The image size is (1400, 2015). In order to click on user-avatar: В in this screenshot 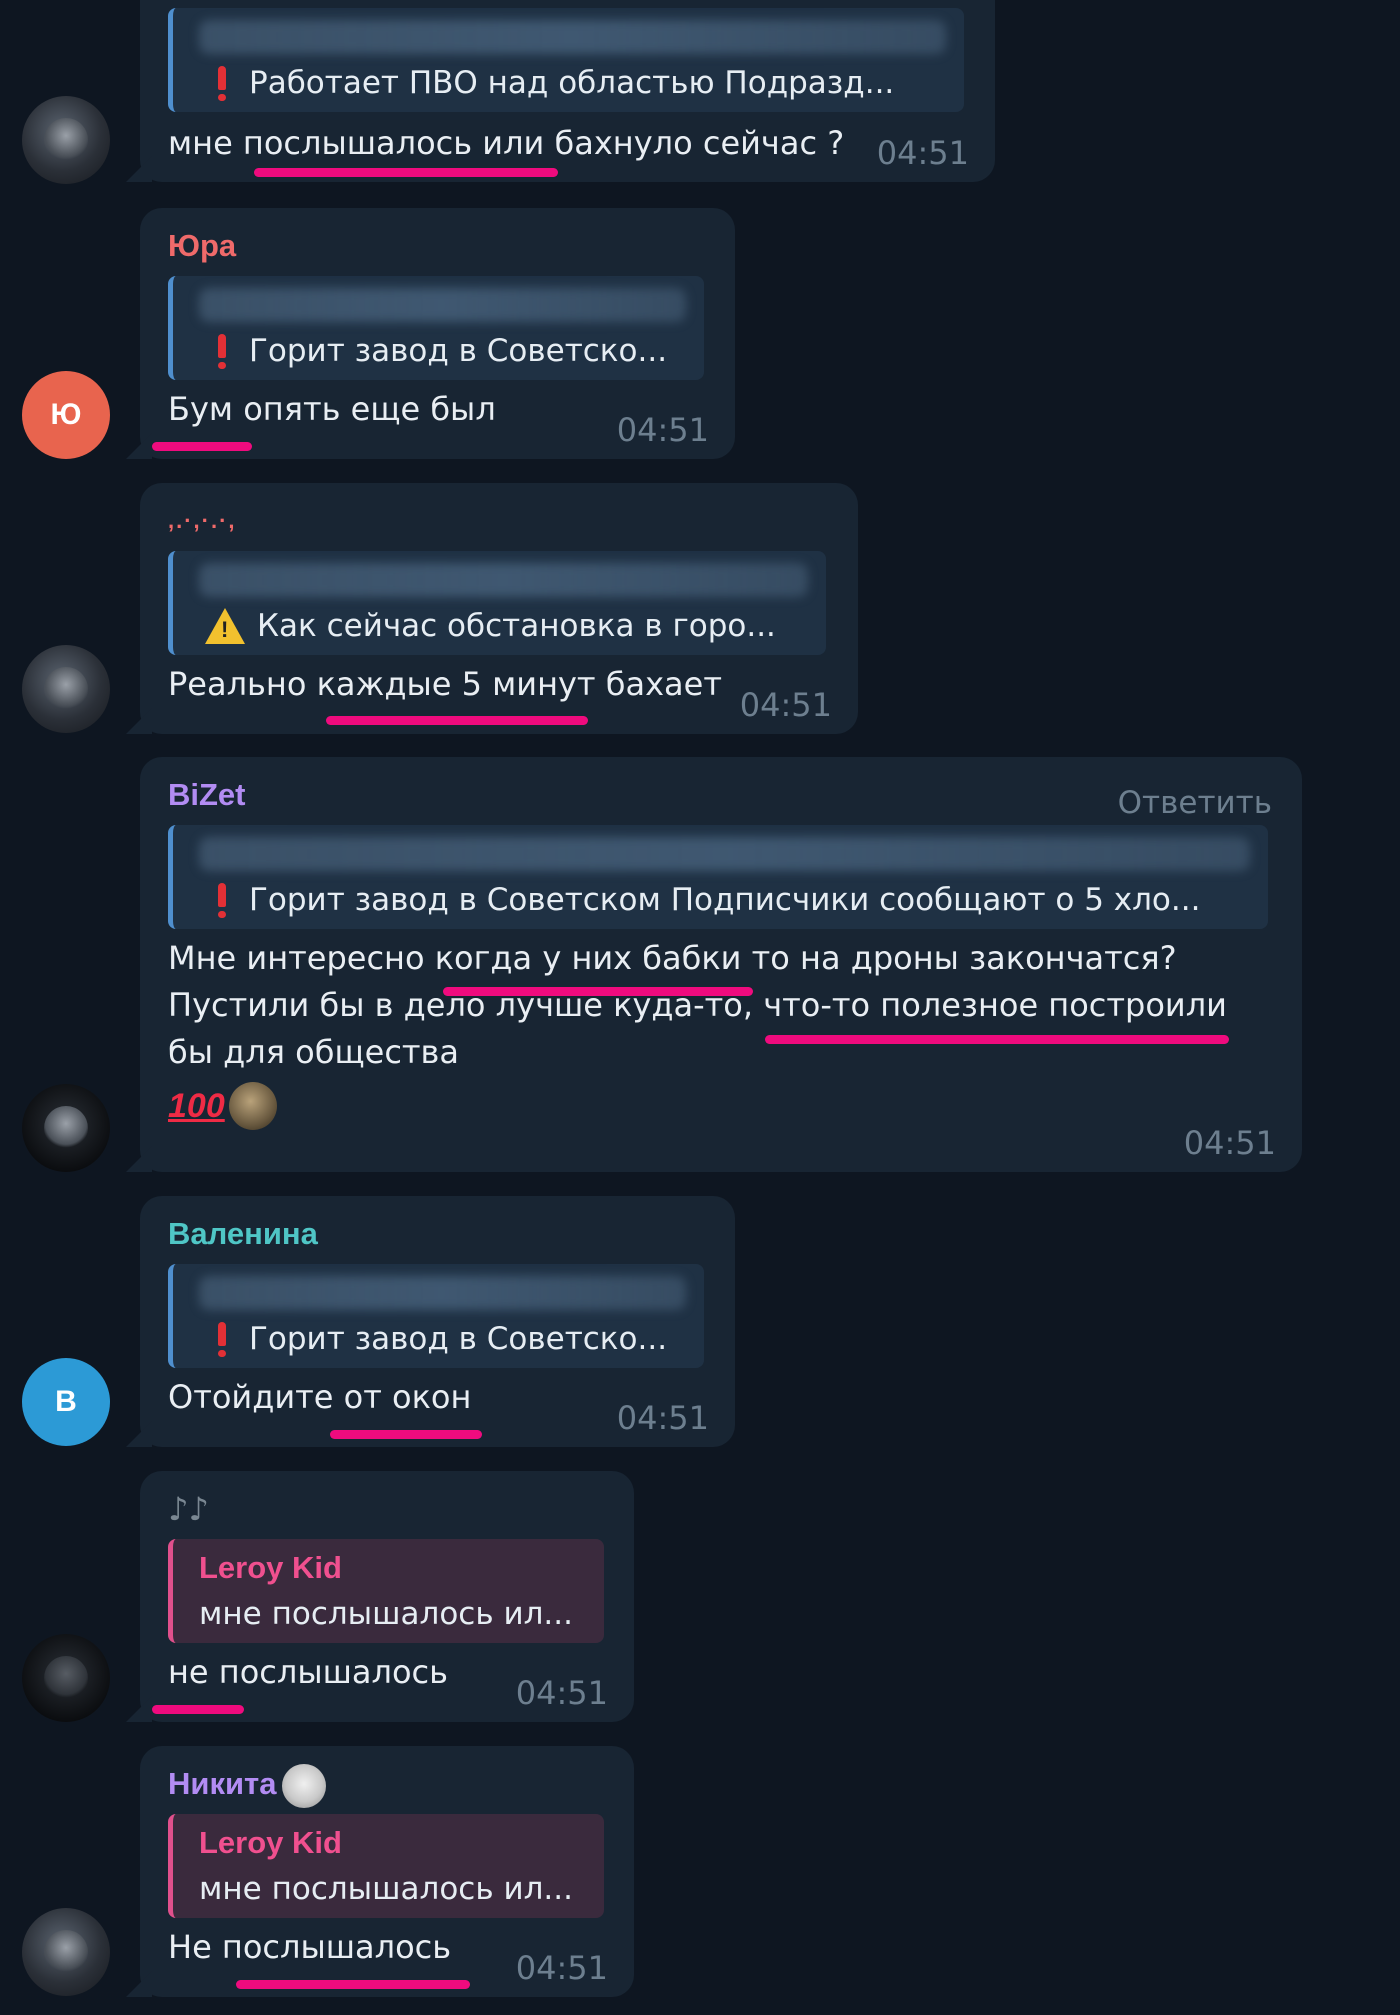, I will do `click(66, 1402)`.